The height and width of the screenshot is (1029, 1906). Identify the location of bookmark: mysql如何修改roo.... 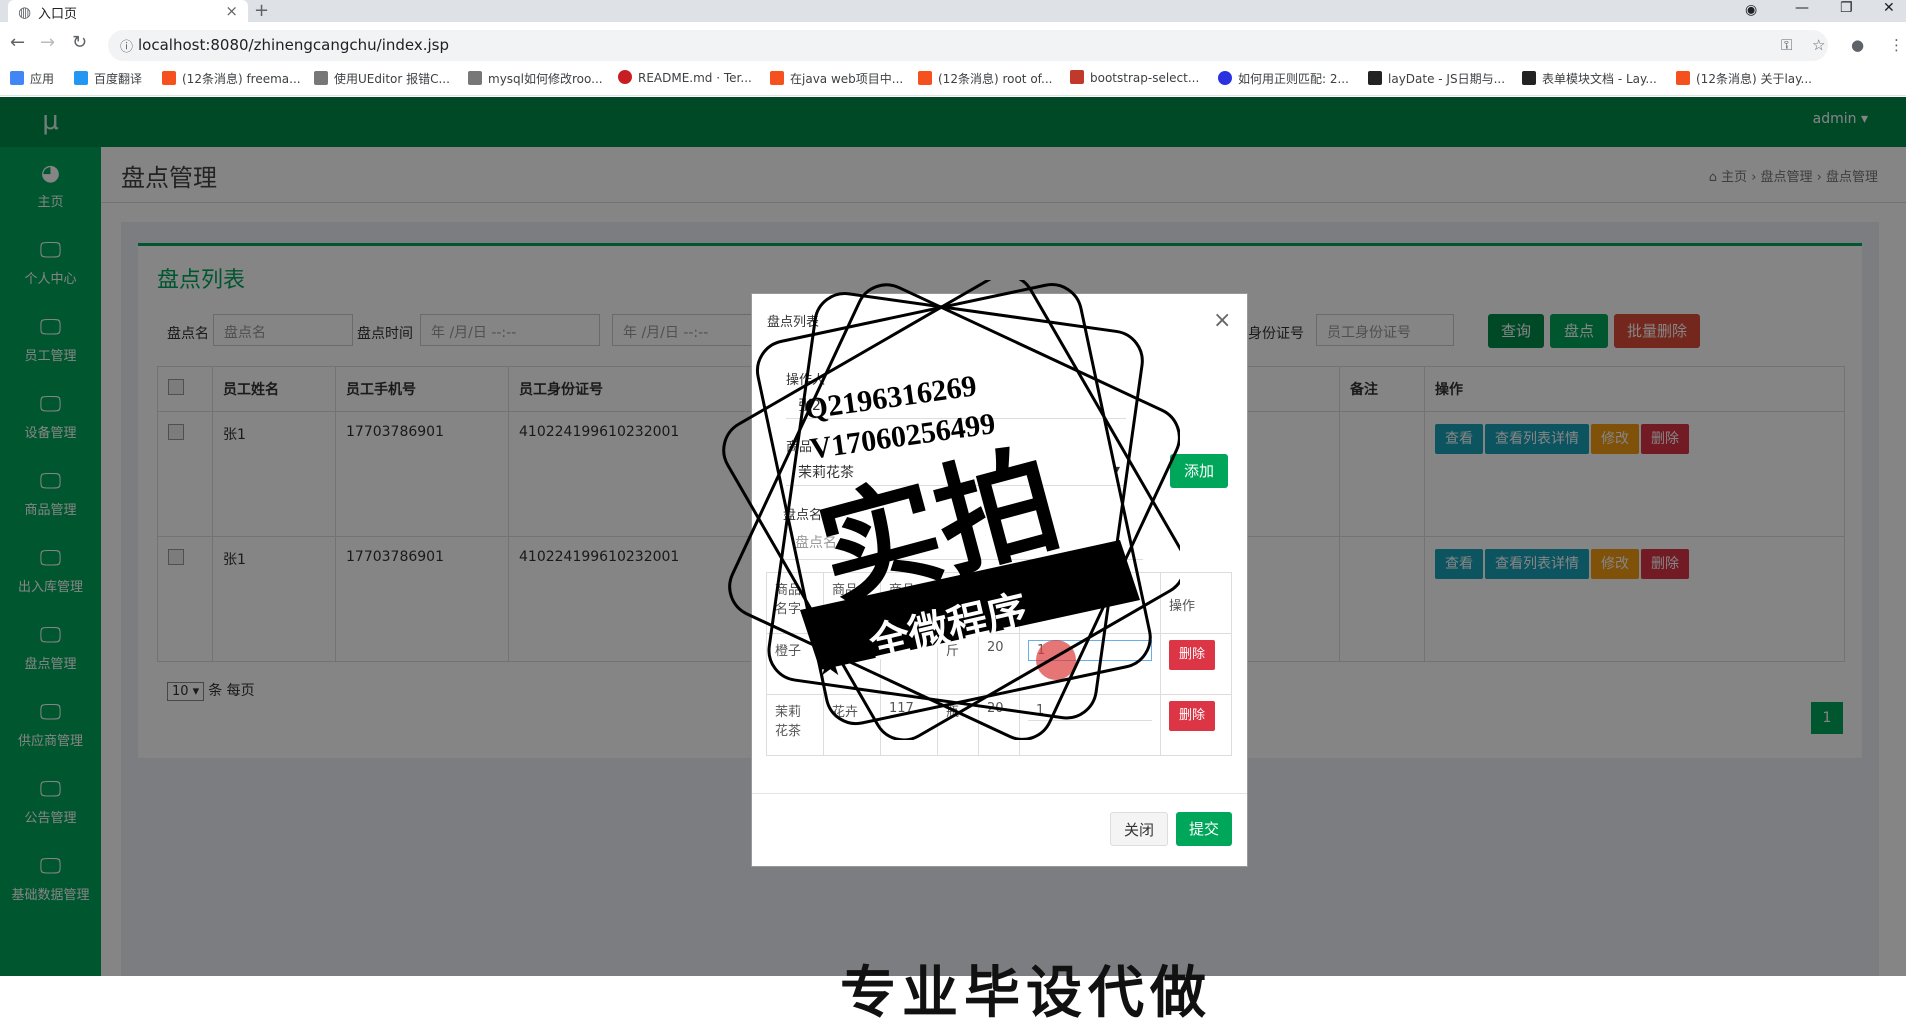
(535, 78).